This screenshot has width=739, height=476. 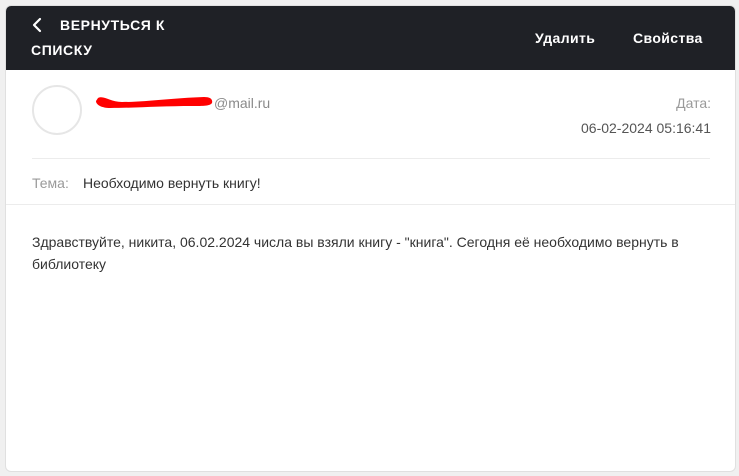 What do you see at coordinates (57, 110) in the screenshot?
I see `sender-avatar` at bounding box center [57, 110].